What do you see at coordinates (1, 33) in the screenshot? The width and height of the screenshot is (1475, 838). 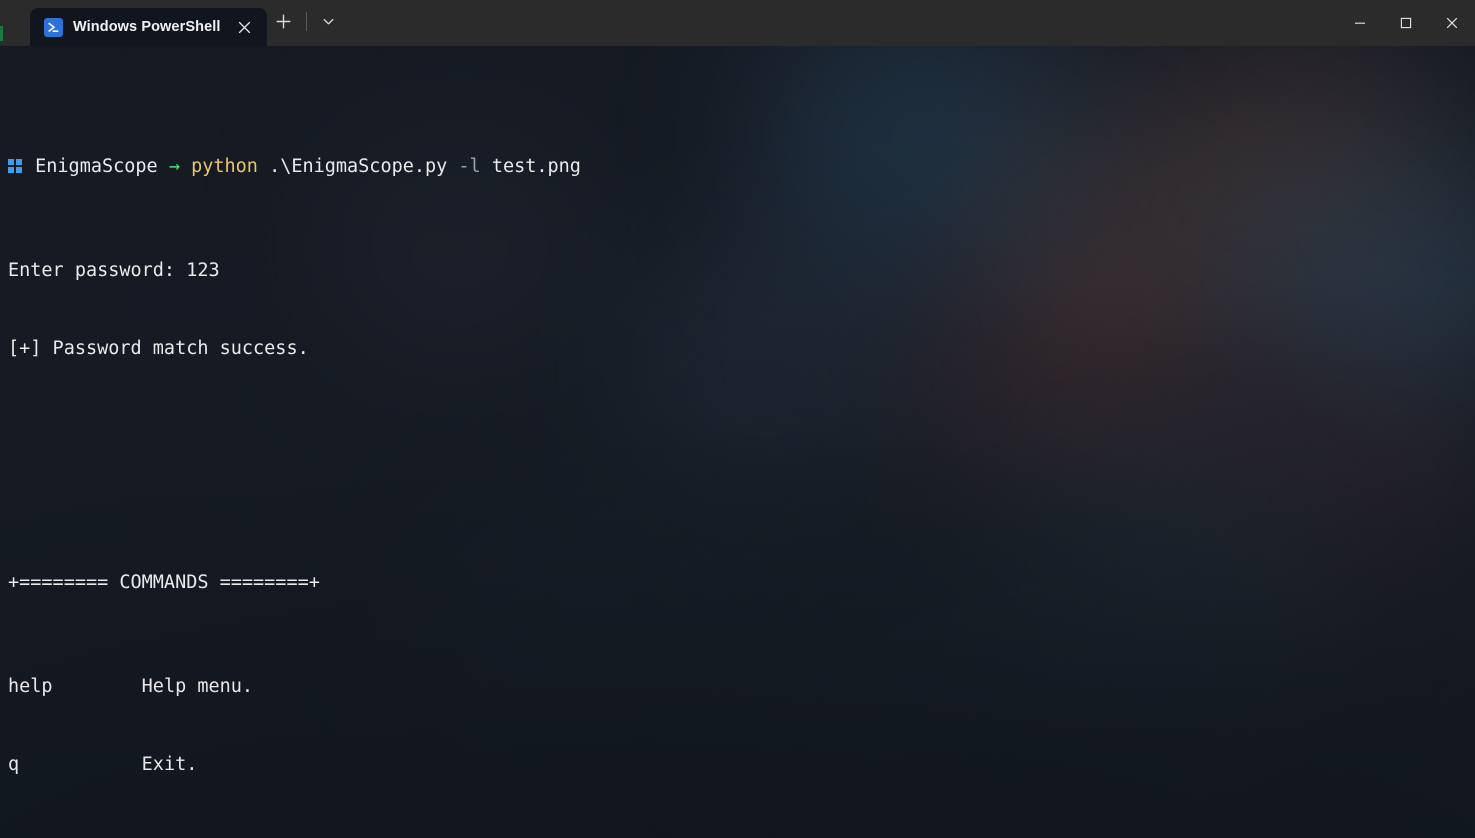 I see `window-edge-accent` at bounding box center [1, 33].